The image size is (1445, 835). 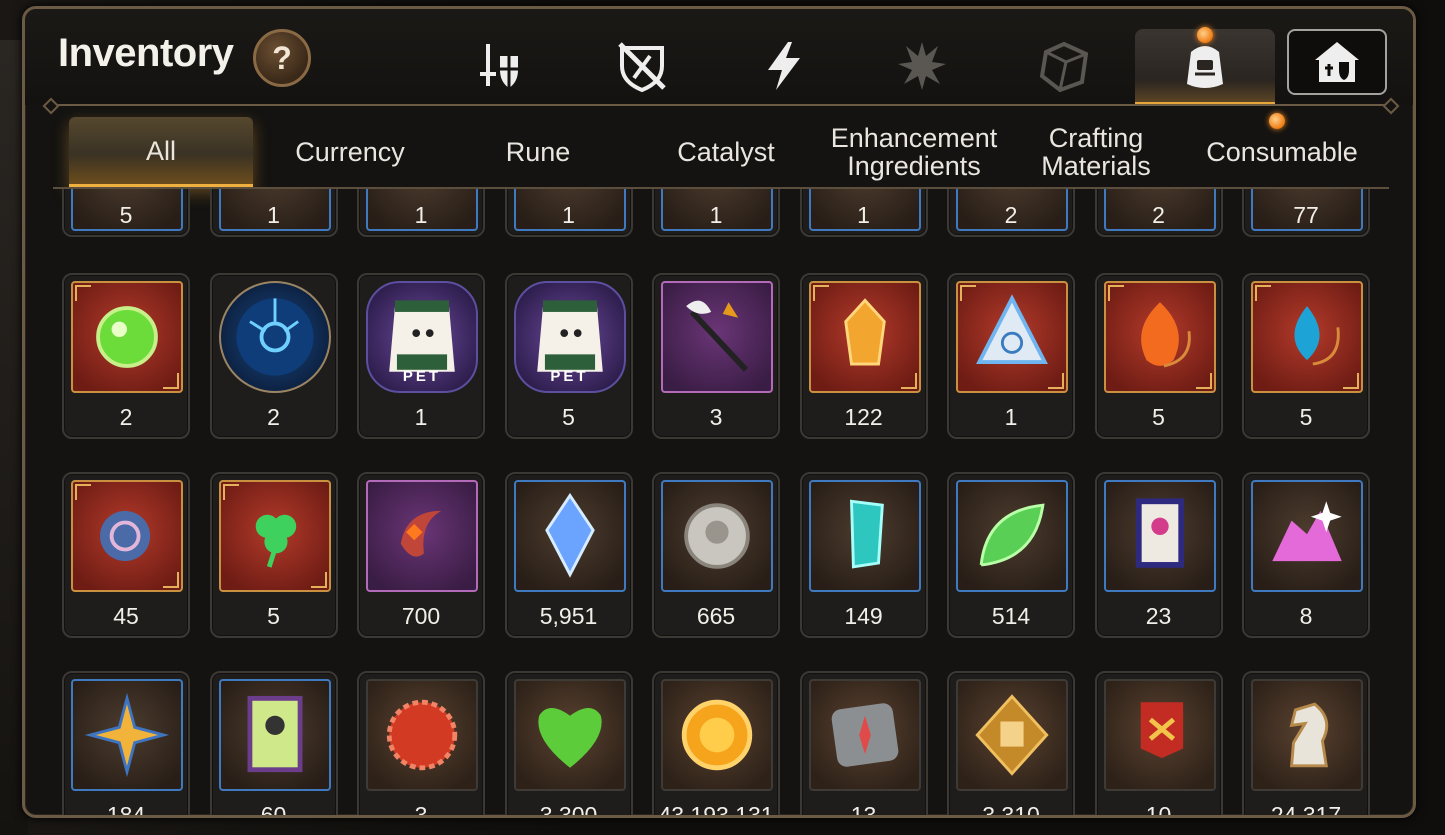 I want to click on item-count: 665, so click(x=716, y=616).